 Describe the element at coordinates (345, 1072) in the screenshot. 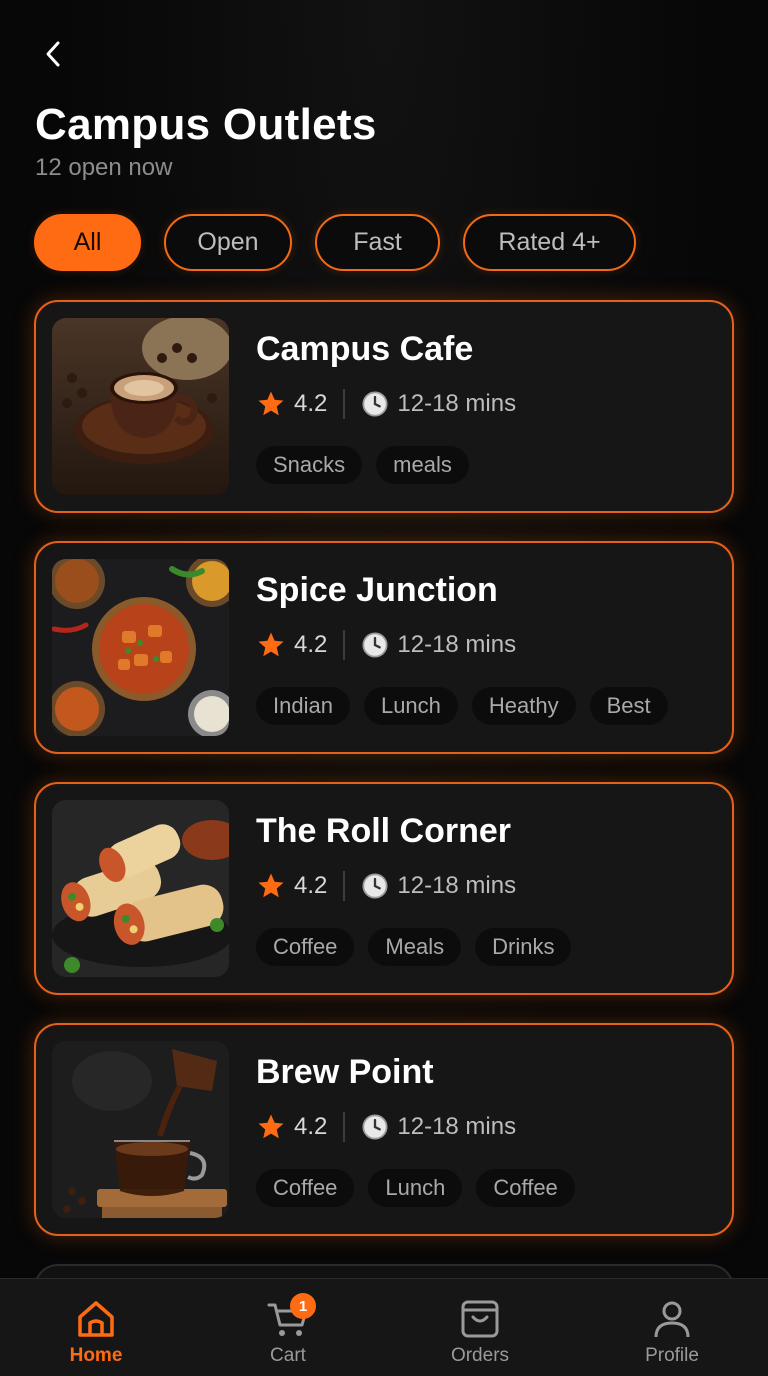

I see `outlet-name: Brew Point` at that location.